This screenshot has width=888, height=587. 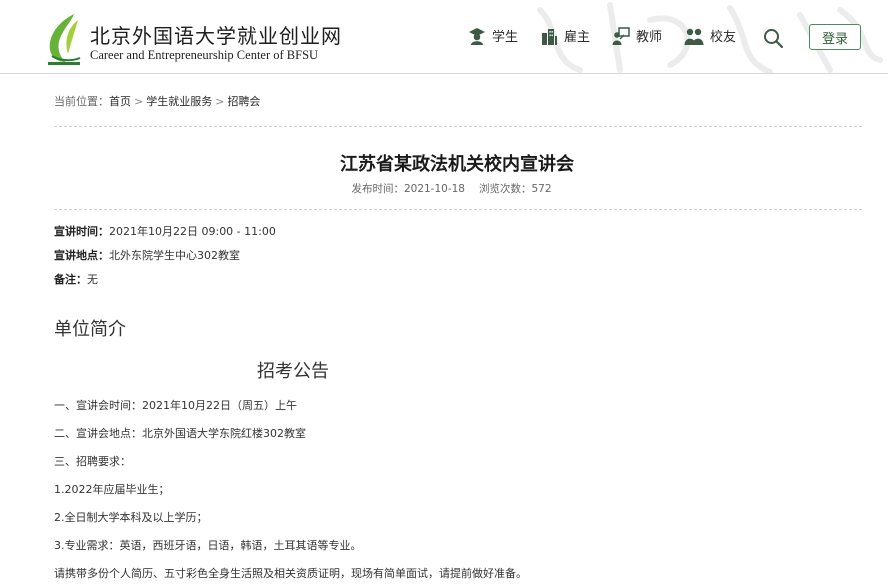 What do you see at coordinates (112, 489) in the screenshot?
I see `paragraph: 1.2022年应届毕业生；` at bounding box center [112, 489].